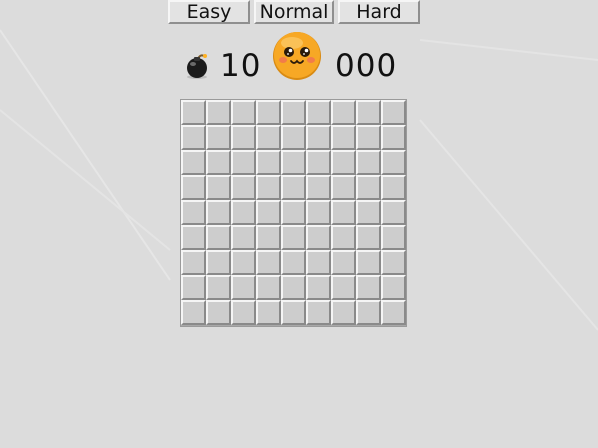 The image size is (598, 448). I want to click on normal-button: Normal, so click(294, 12).